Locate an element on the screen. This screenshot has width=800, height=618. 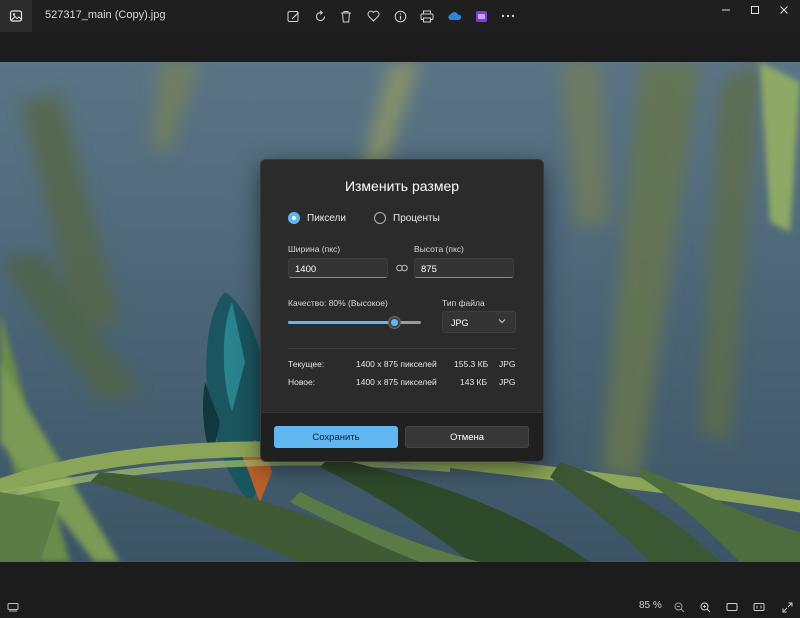
radio-unselected-icon is located at coordinates (380, 218).